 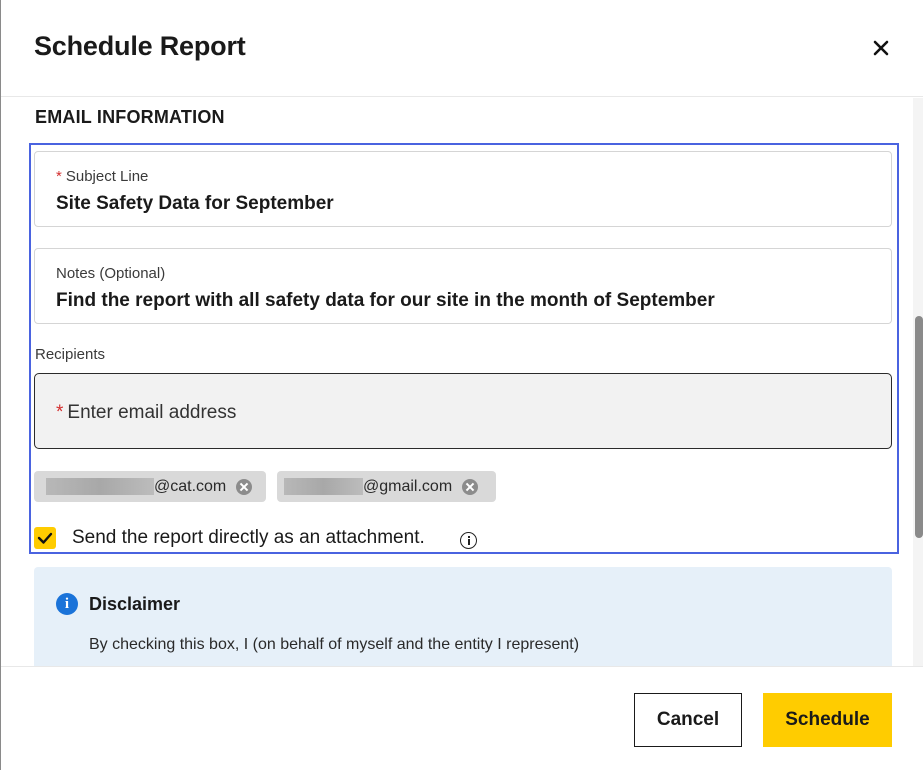 What do you see at coordinates (102, 176) in the screenshot?
I see `subject-line-label: * Subject Line` at bounding box center [102, 176].